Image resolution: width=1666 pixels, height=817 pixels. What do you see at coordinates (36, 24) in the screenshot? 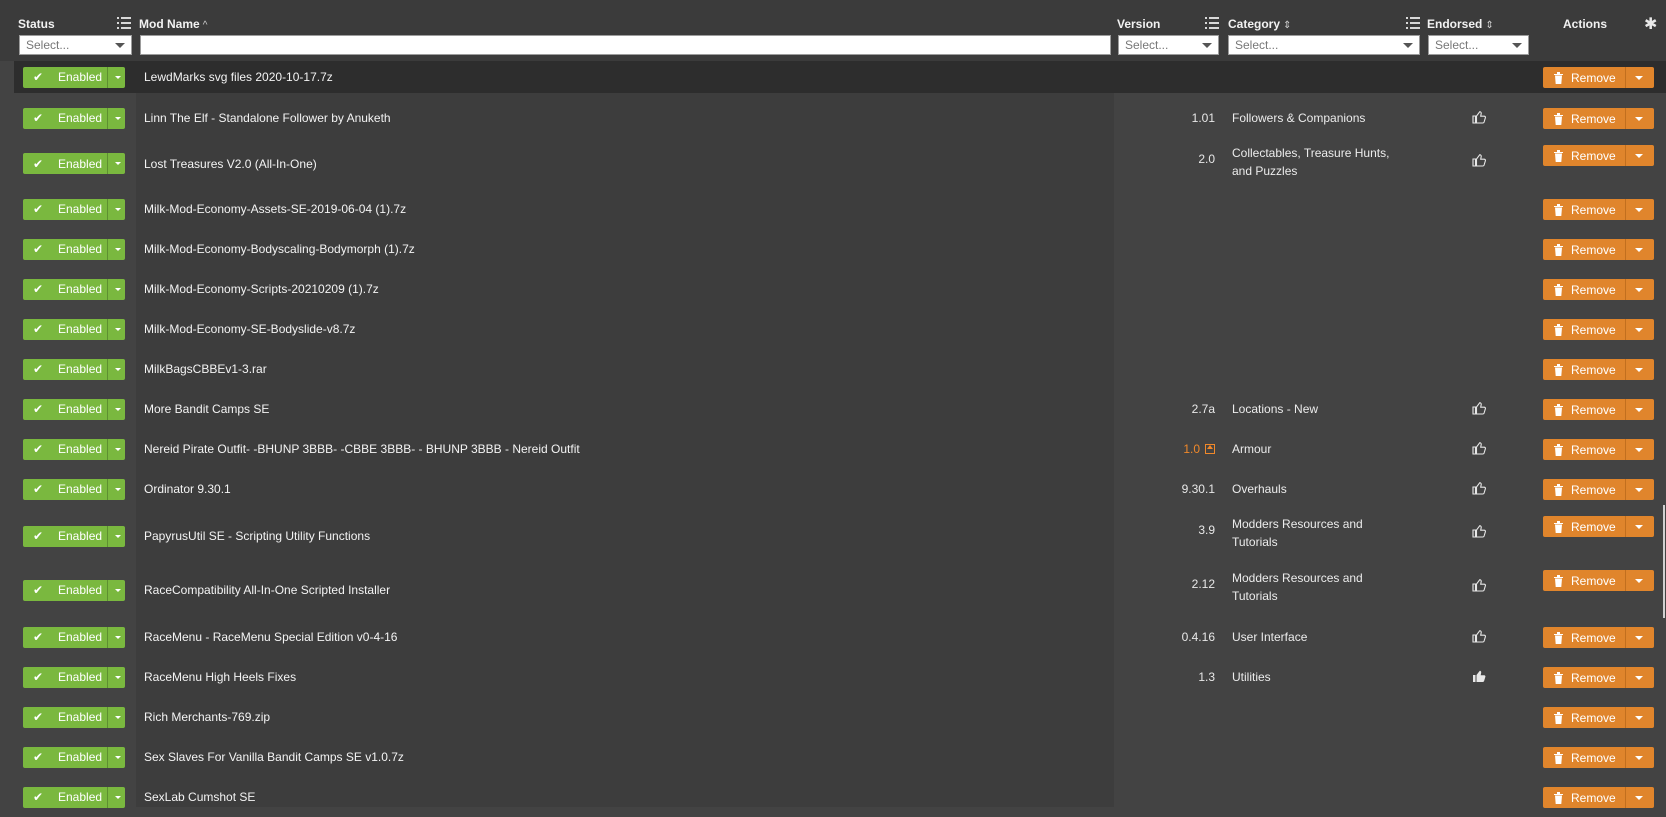
I see `header-status: Status` at bounding box center [36, 24].